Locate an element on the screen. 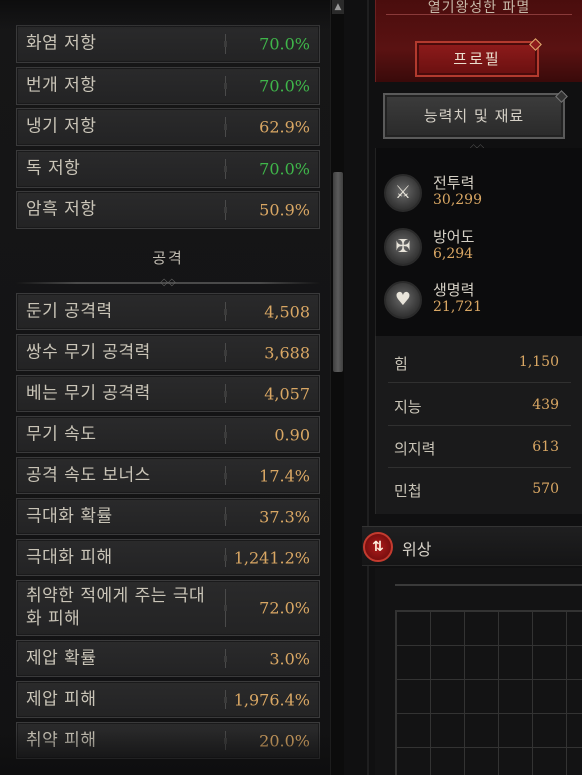 This screenshot has width=582, height=775. stat-label: 공격 속도 보너스 is located at coordinates (88, 475).